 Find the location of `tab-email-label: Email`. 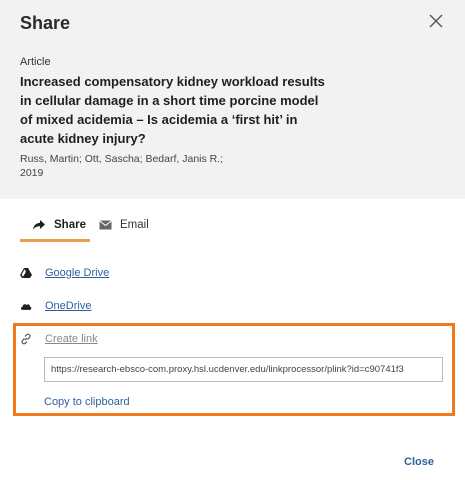

tab-email-label: Email is located at coordinates (134, 225).